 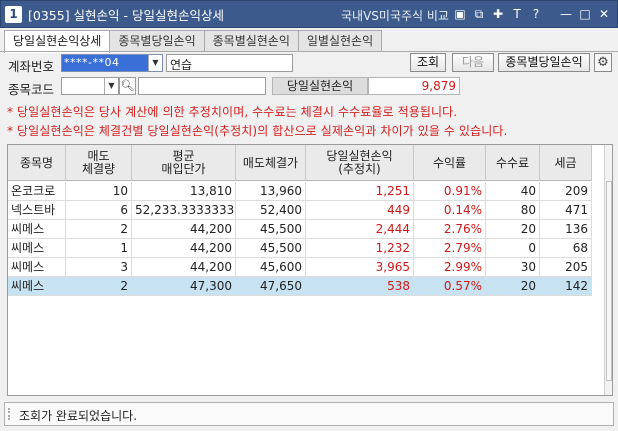 I want to click on layout-icon: ⧉, so click(x=479, y=14).